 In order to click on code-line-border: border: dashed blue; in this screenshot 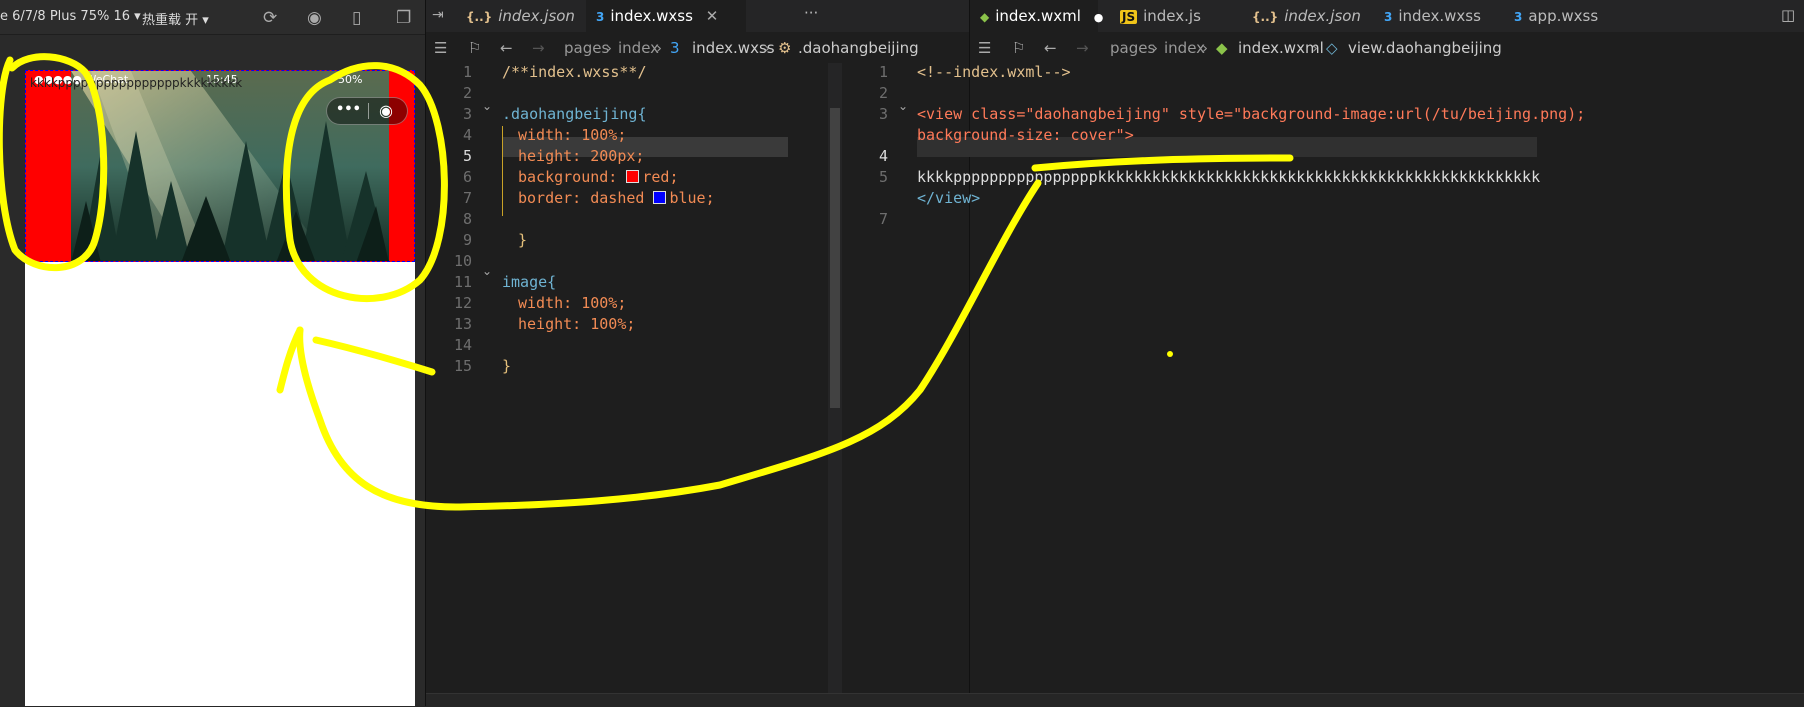, I will do `click(616, 198)`.